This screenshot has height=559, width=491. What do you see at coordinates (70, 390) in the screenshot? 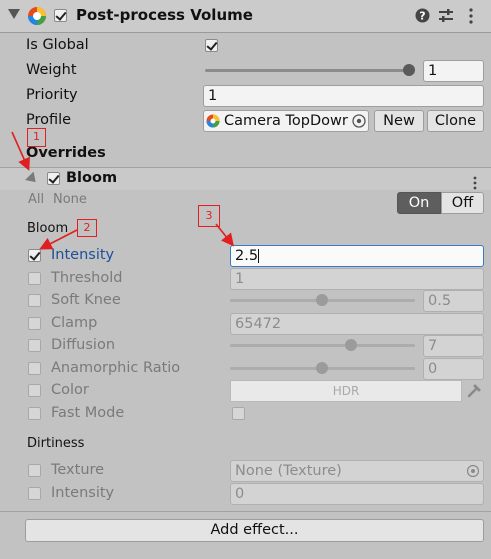
I see `color-label: Color` at bounding box center [70, 390].